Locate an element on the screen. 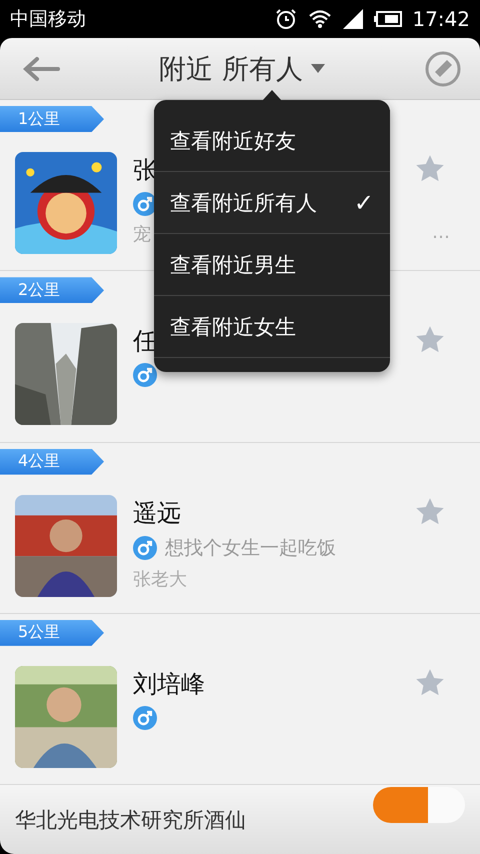 The width and height of the screenshot is (480, 854). alarm-icon is located at coordinates (286, 19).